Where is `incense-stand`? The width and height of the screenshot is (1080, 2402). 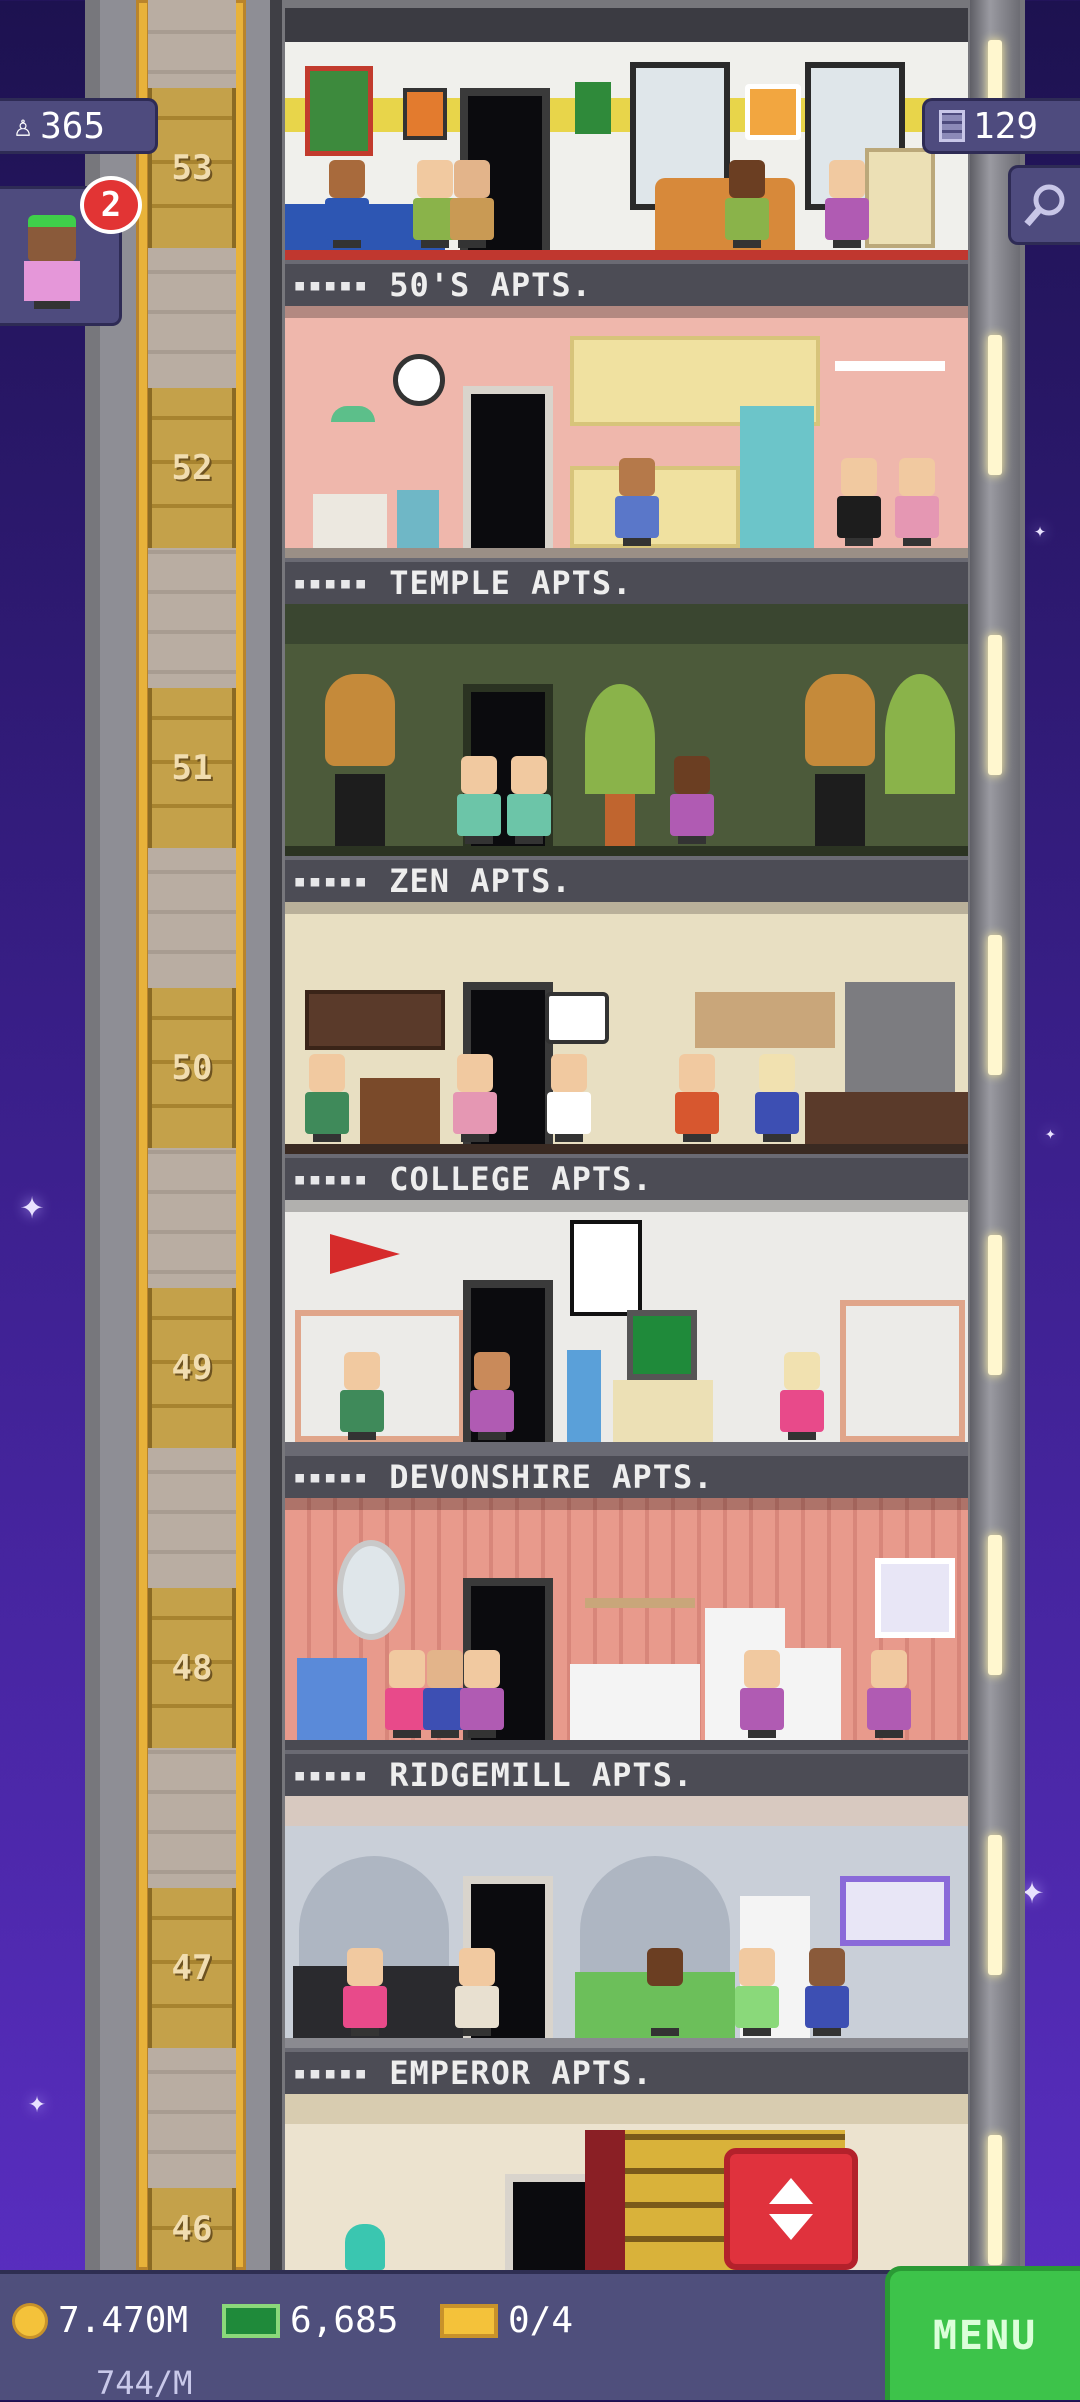 incense-stand is located at coordinates (840, 810).